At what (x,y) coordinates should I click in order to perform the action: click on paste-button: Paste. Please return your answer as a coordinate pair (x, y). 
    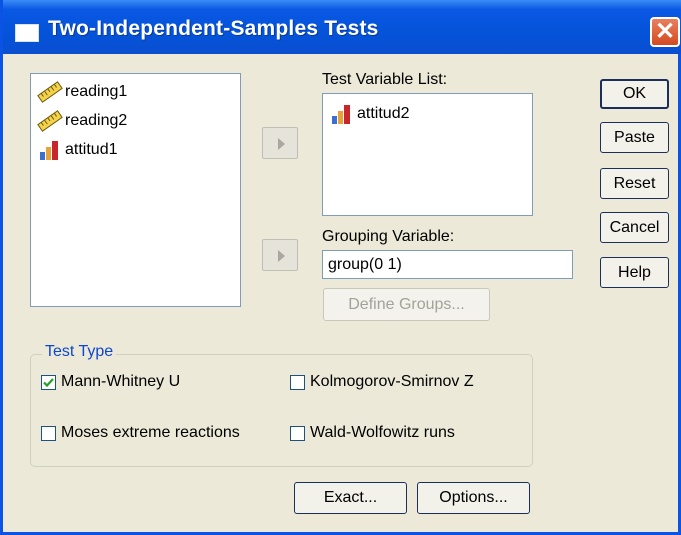
    Looking at the image, I should click on (634, 137).